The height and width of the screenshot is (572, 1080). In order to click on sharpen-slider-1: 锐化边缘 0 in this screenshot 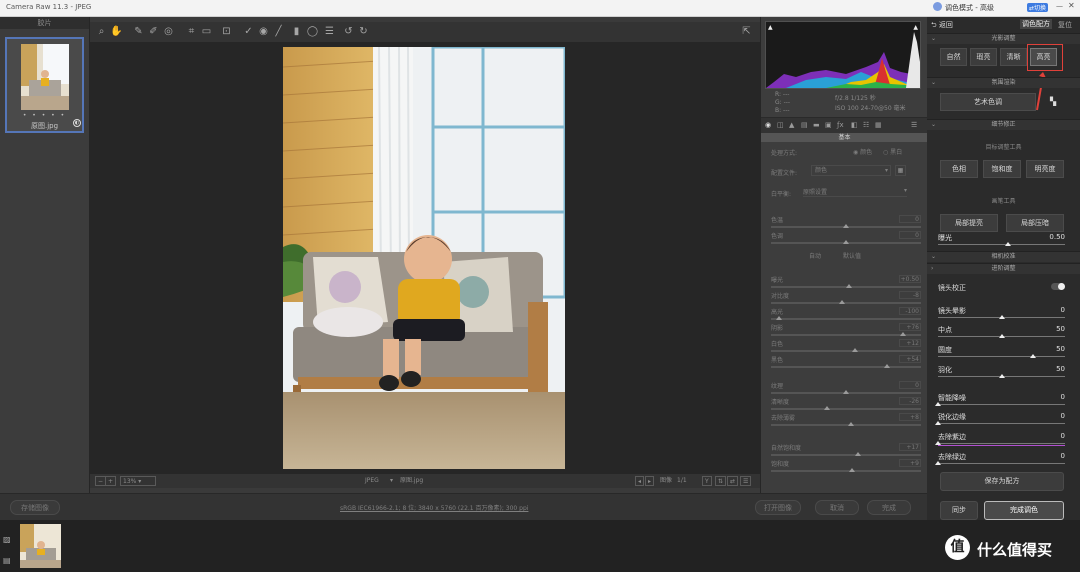, I will do `click(1000, 420)`.